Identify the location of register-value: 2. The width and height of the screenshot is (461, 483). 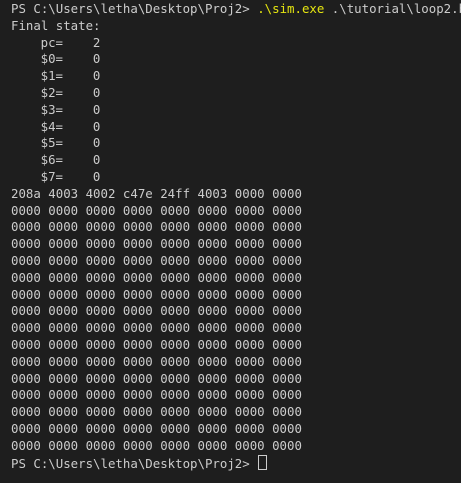
(96, 42).